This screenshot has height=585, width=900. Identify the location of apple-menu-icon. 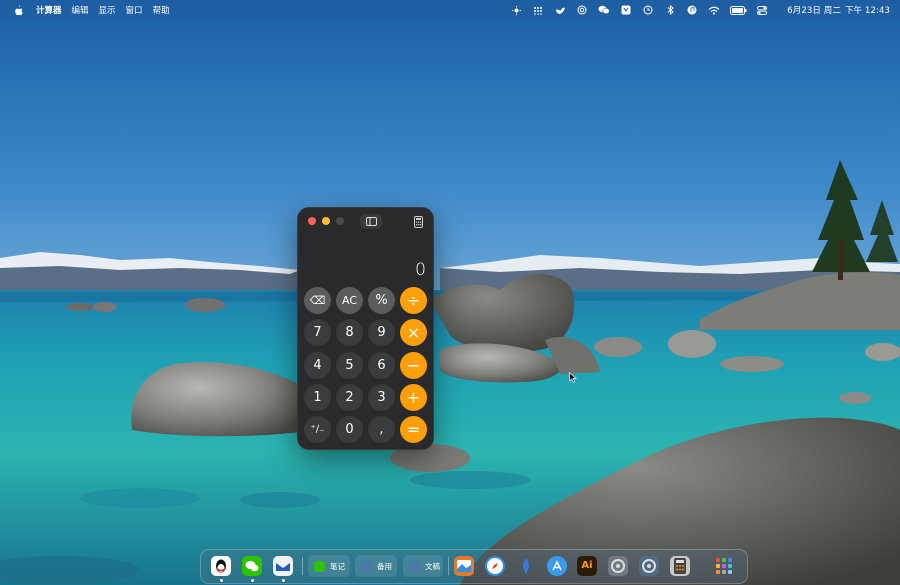
(18, 10).